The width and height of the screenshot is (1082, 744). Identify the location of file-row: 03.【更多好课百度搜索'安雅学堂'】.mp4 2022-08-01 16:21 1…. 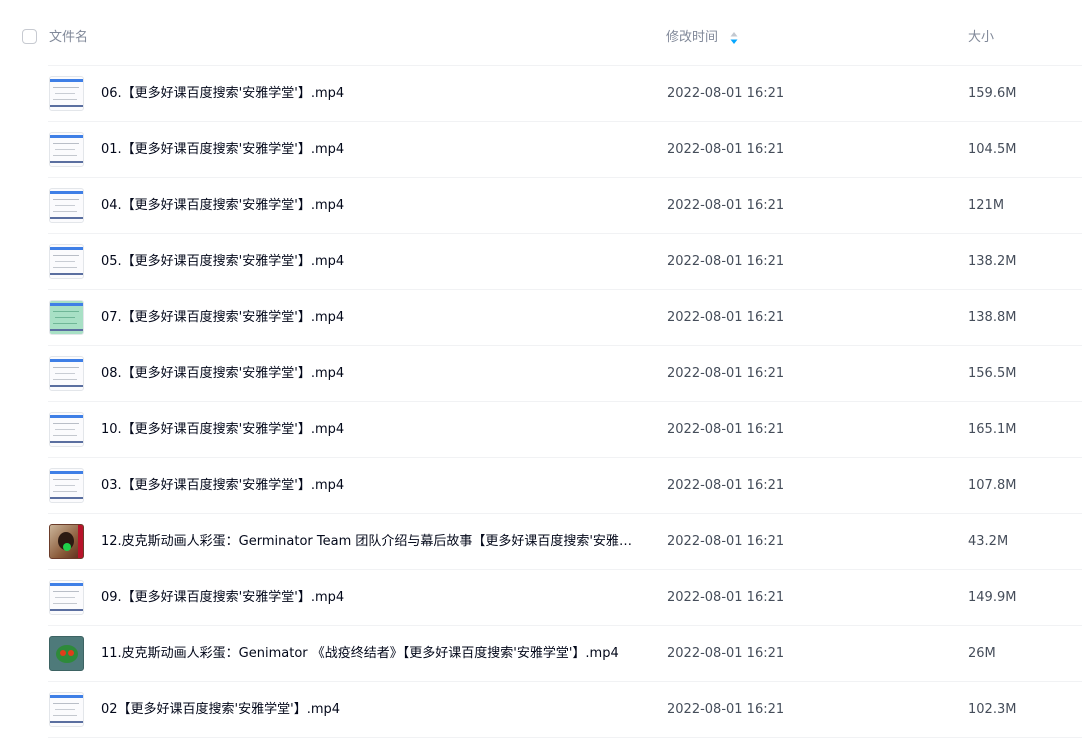
(565, 486).